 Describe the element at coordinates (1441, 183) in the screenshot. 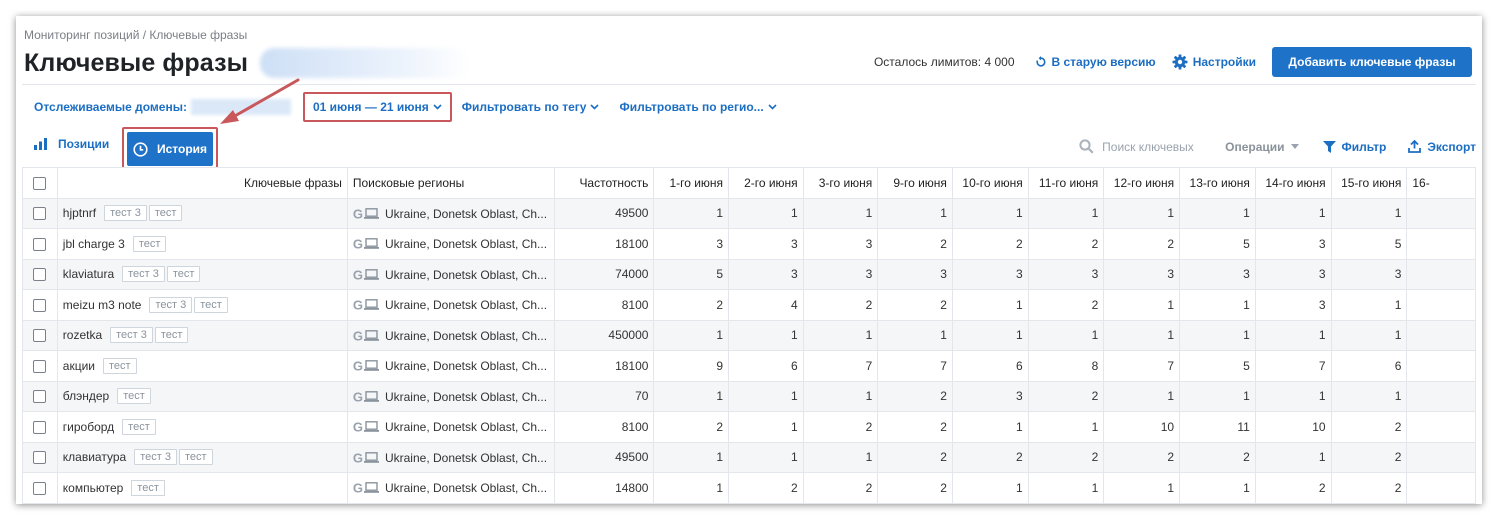

I see `column-header-day: 16-` at that location.